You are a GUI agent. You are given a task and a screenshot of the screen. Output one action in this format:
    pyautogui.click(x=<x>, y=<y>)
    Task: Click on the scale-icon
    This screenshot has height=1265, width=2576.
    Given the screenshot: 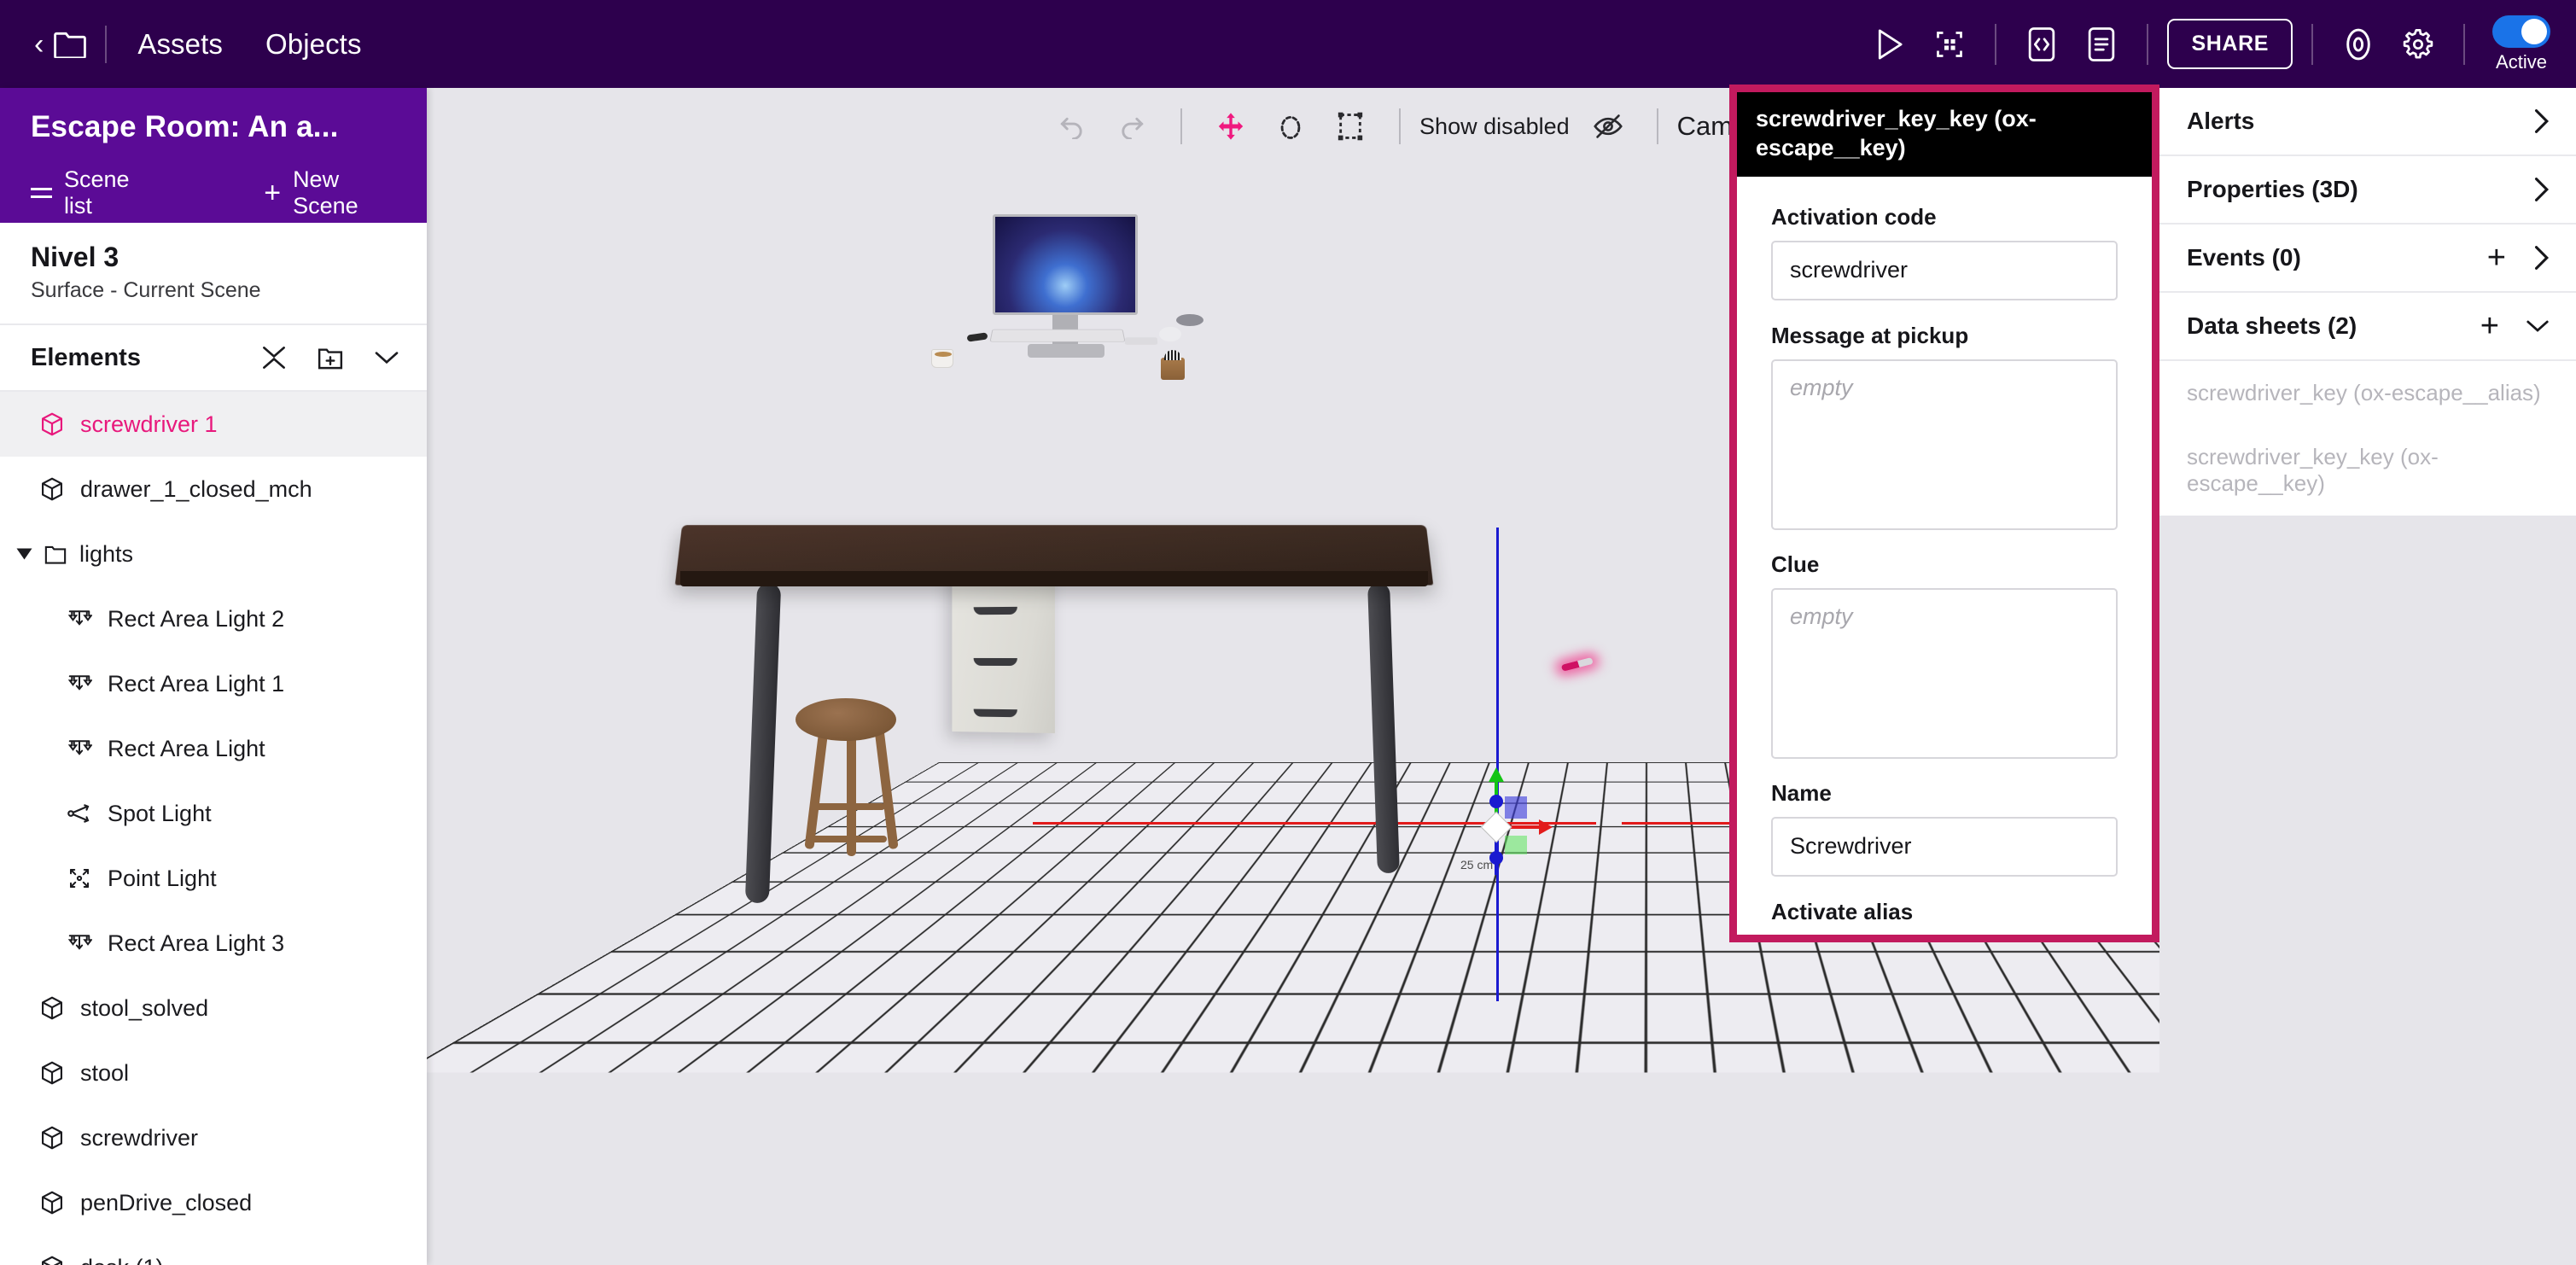 What is the action you would take?
    pyautogui.click(x=1350, y=126)
    